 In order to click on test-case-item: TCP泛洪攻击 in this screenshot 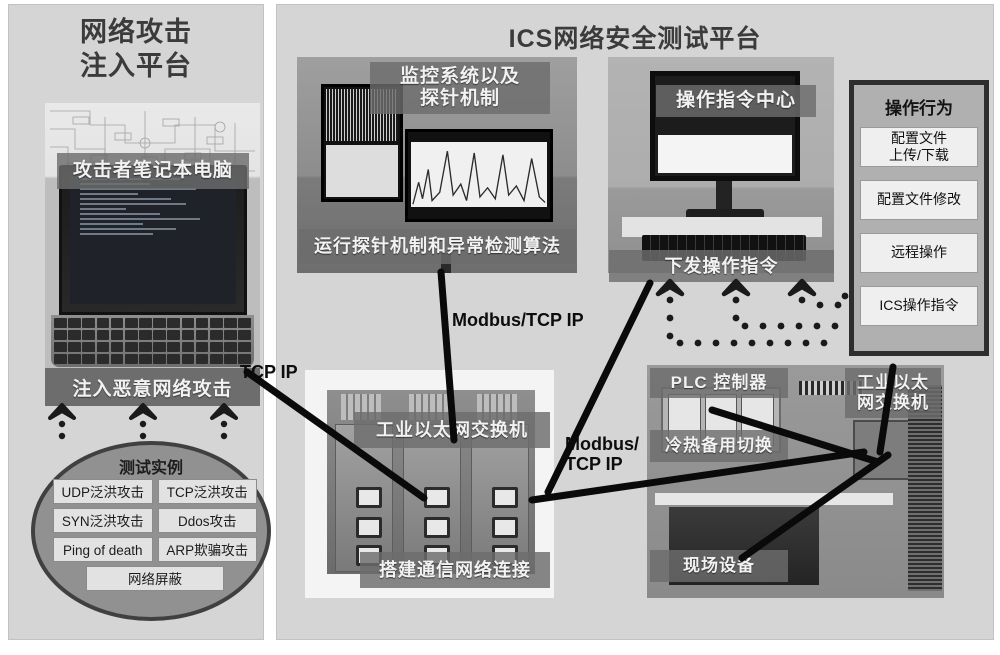, I will do `click(207, 491)`.